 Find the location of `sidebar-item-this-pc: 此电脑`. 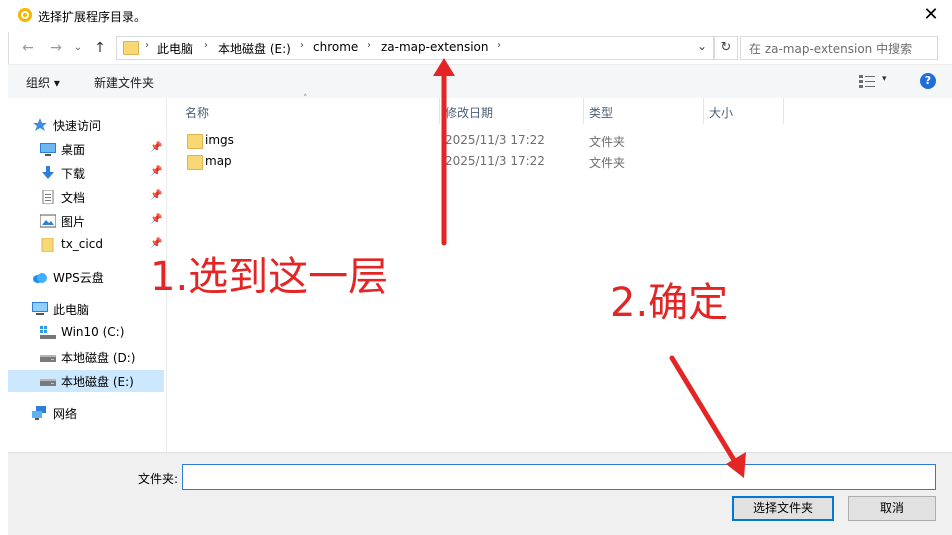

sidebar-item-this-pc: 此电脑 is located at coordinates (86, 309).